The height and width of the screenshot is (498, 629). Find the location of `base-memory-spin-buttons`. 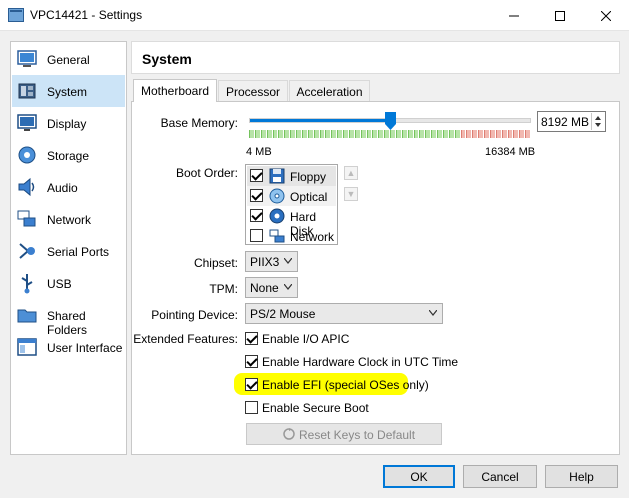

base-memory-spin-buttons is located at coordinates (597, 121).